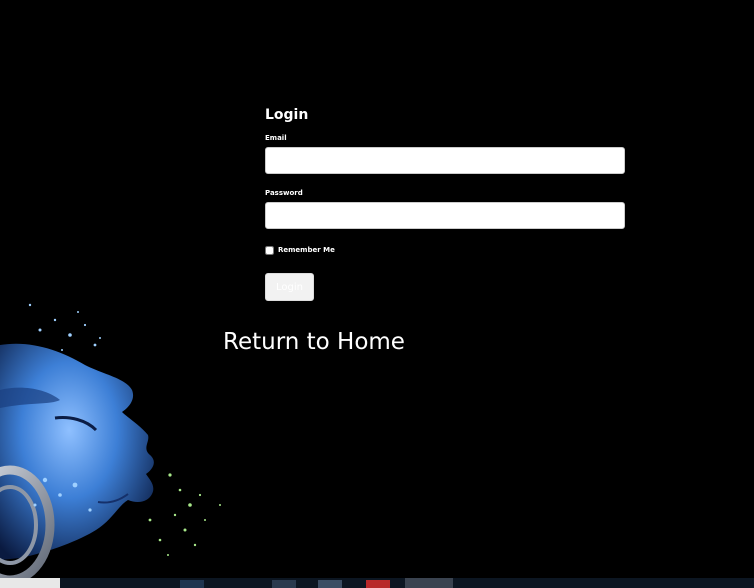  I want to click on password-field, so click(445, 215).